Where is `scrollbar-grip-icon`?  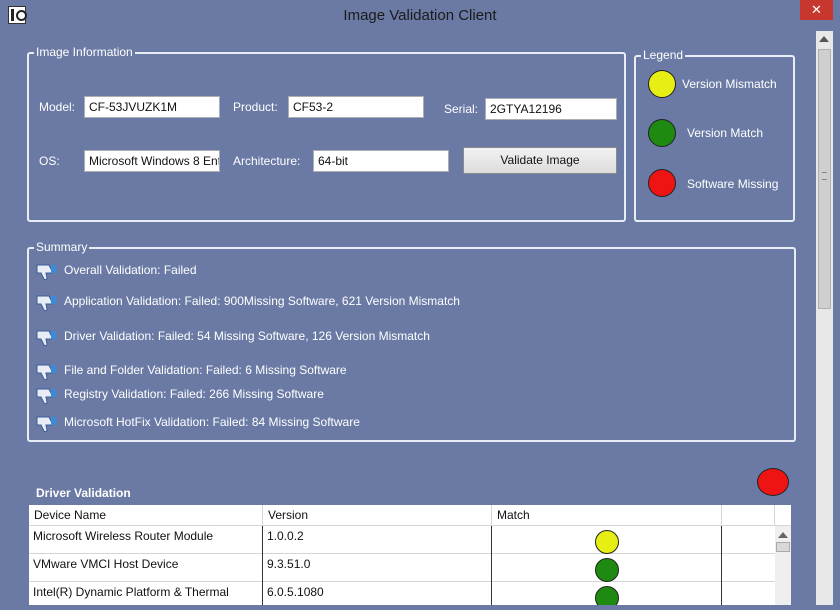 scrollbar-grip-icon is located at coordinates (824, 176).